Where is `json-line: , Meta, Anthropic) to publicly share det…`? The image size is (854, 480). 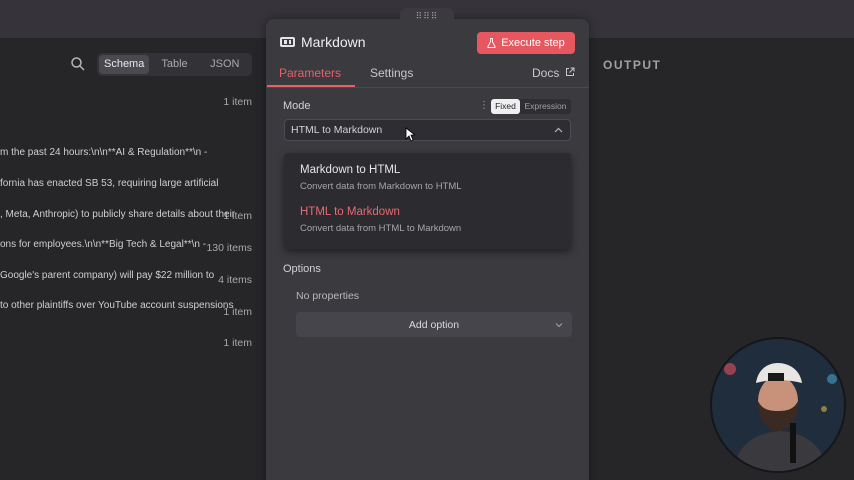
json-line: , Meta, Anthropic) to publicly share det… is located at coordinates (118, 214).